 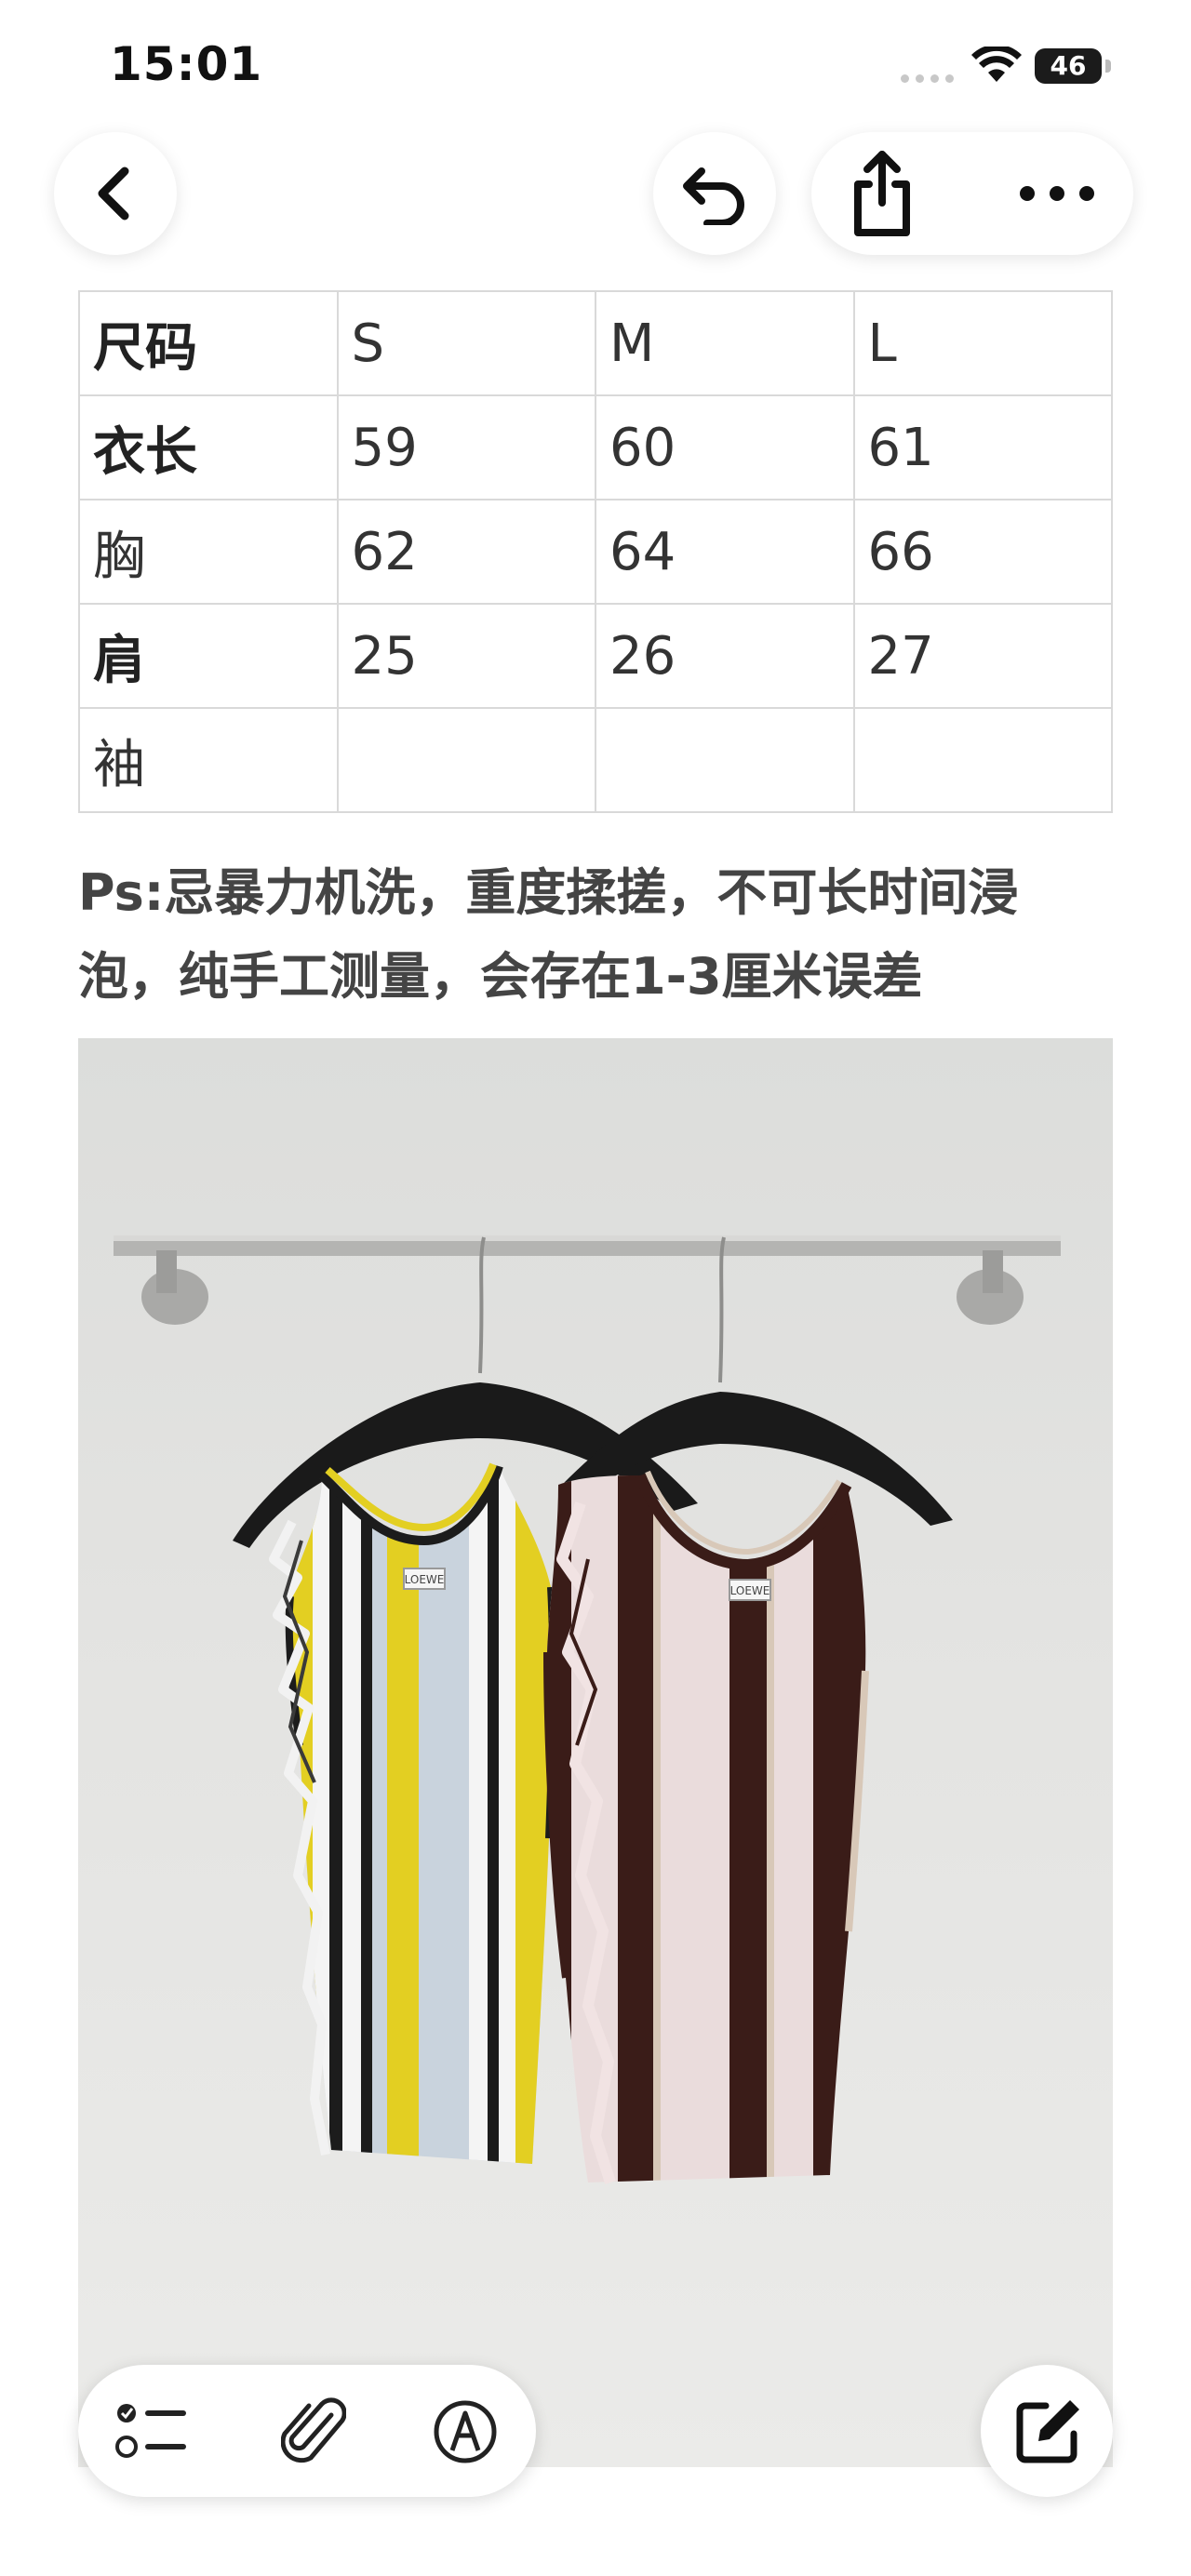 I want to click on undo-button, so click(x=714, y=193).